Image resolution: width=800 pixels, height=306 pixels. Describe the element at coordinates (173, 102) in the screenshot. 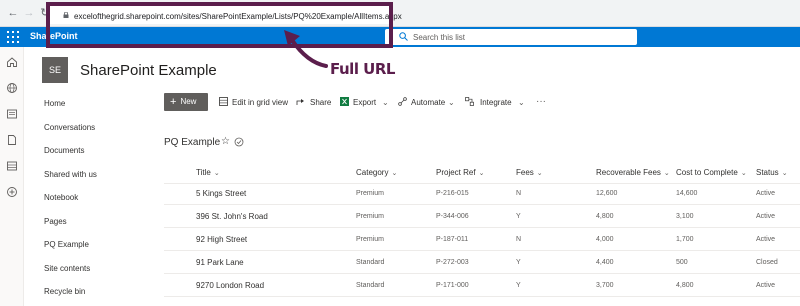

I see `plus-icon: +` at that location.